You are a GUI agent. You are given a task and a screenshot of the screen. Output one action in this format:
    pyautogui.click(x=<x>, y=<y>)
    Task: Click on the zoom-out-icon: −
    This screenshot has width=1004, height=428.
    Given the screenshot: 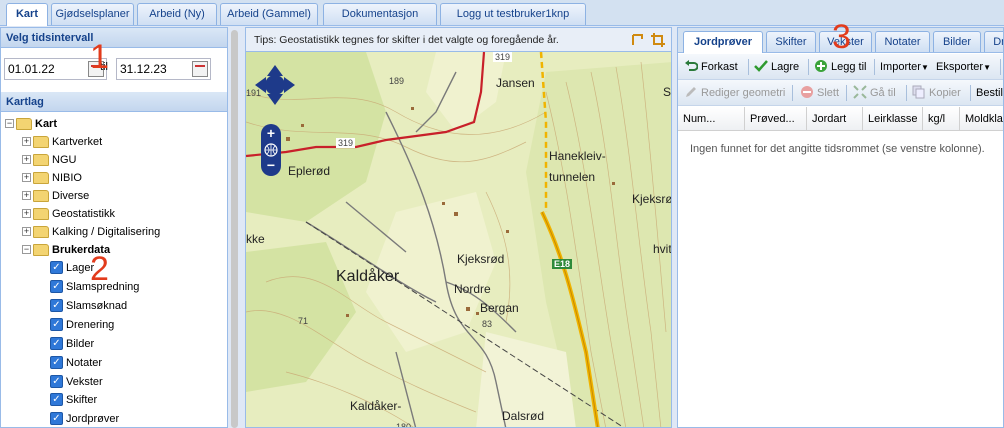 What is the action you would take?
    pyautogui.click(x=271, y=165)
    